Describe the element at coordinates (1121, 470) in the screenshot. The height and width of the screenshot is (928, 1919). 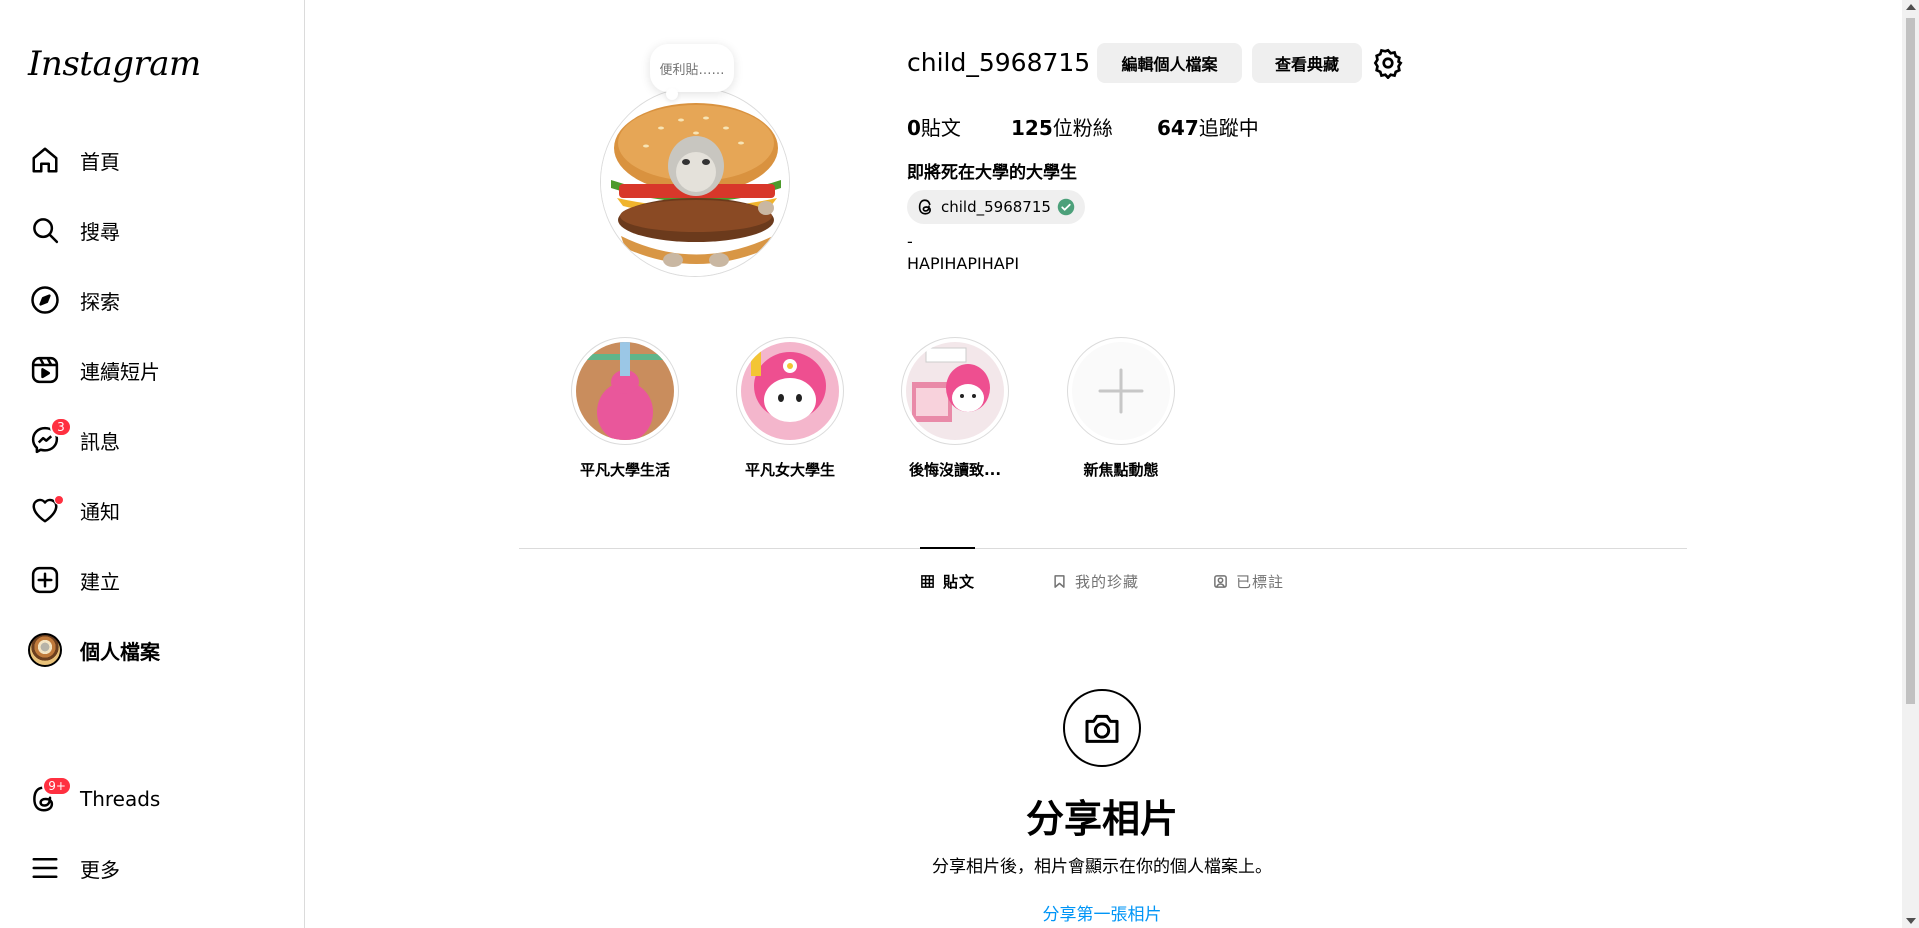
I see `highlight-label: 新焦點動態` at that location.